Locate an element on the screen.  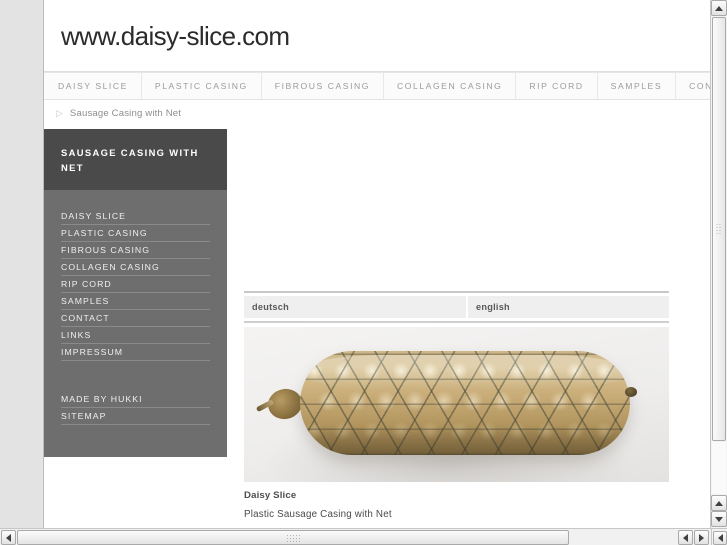
tab-english: english is located at coordinates (568, 307).